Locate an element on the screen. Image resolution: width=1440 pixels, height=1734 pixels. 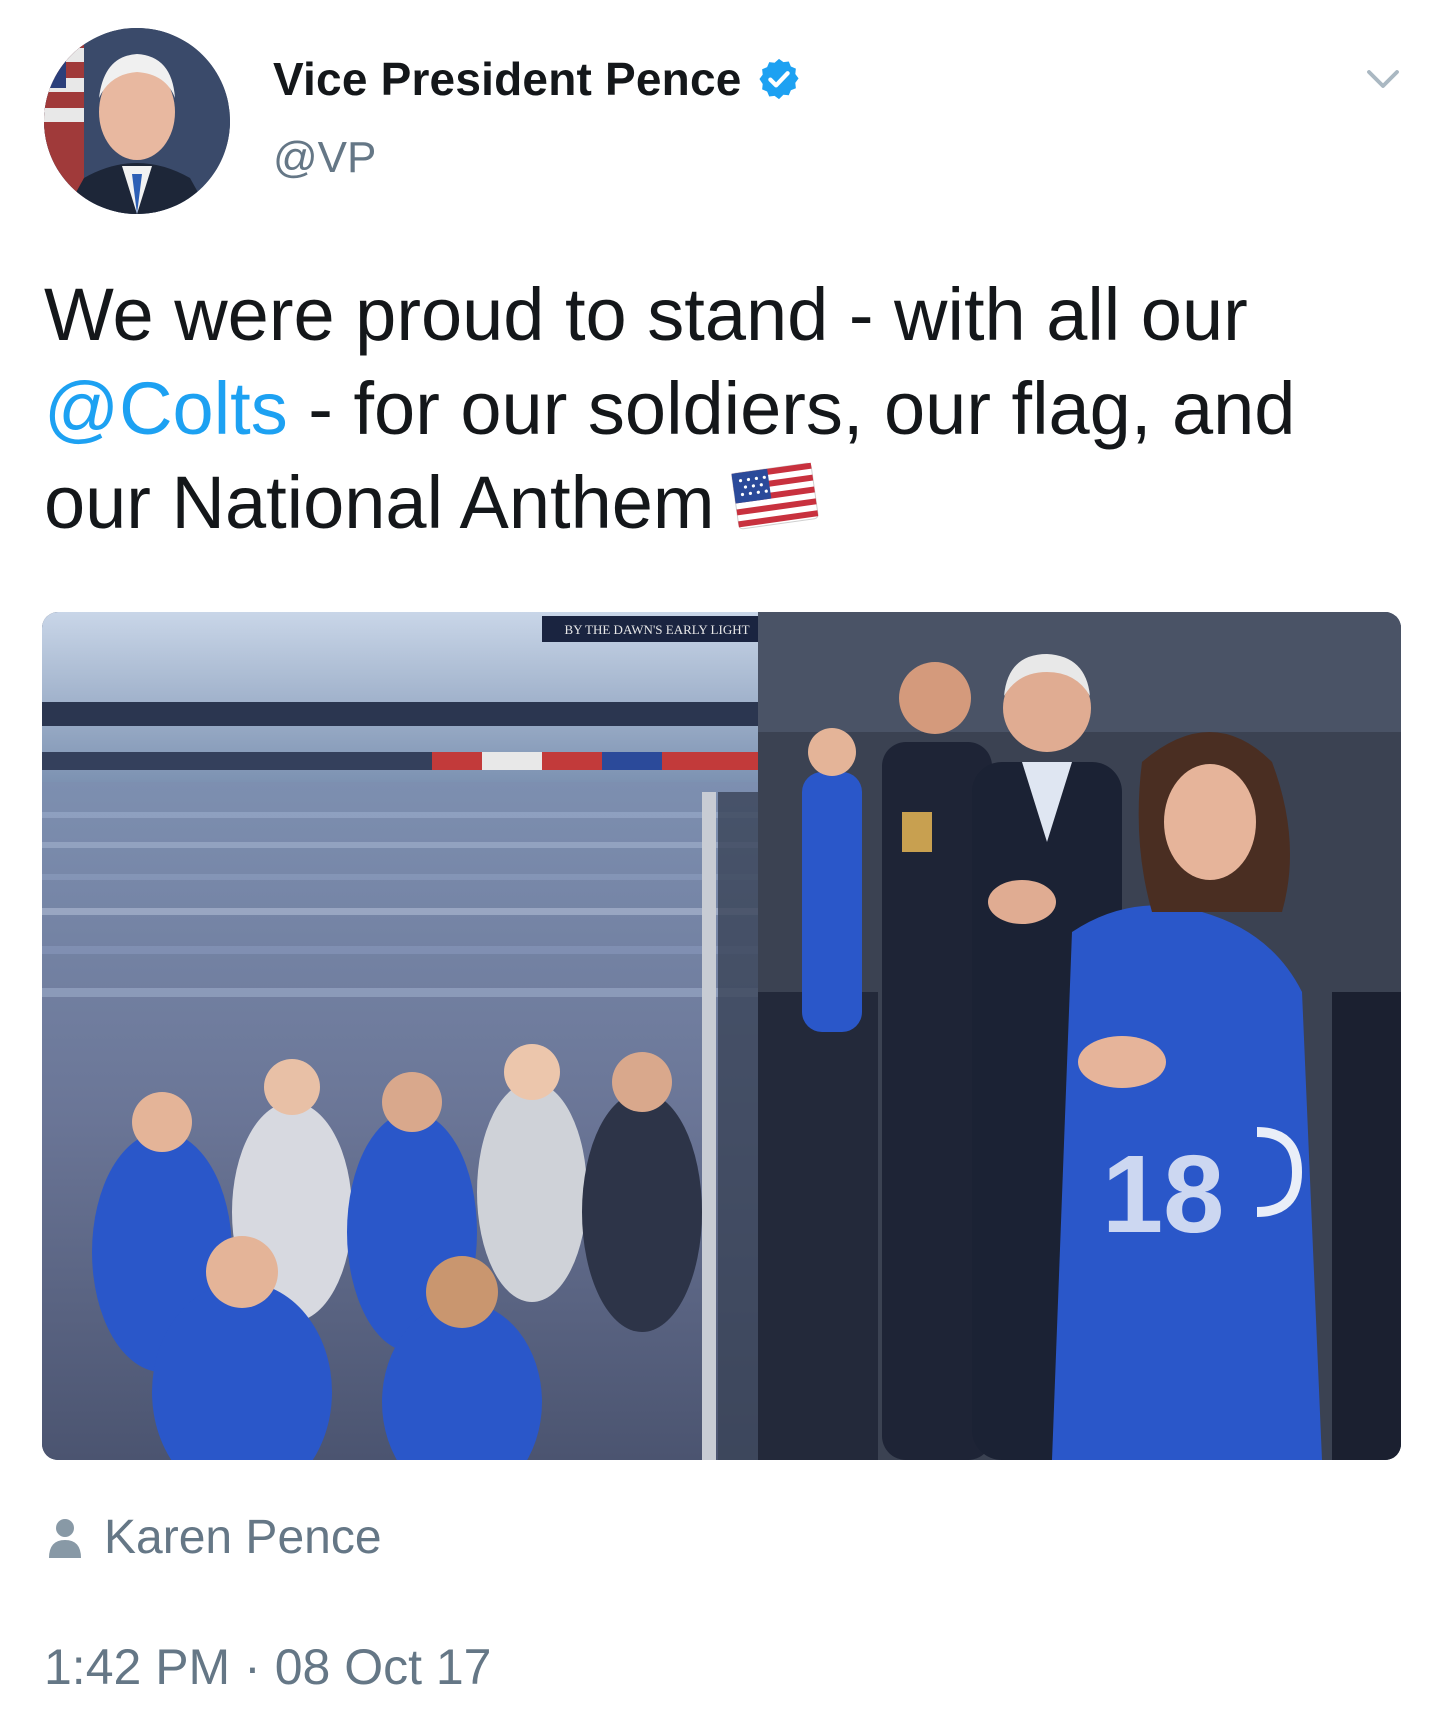
us-flag-emoji-icon is located at coordinates (775, 496).